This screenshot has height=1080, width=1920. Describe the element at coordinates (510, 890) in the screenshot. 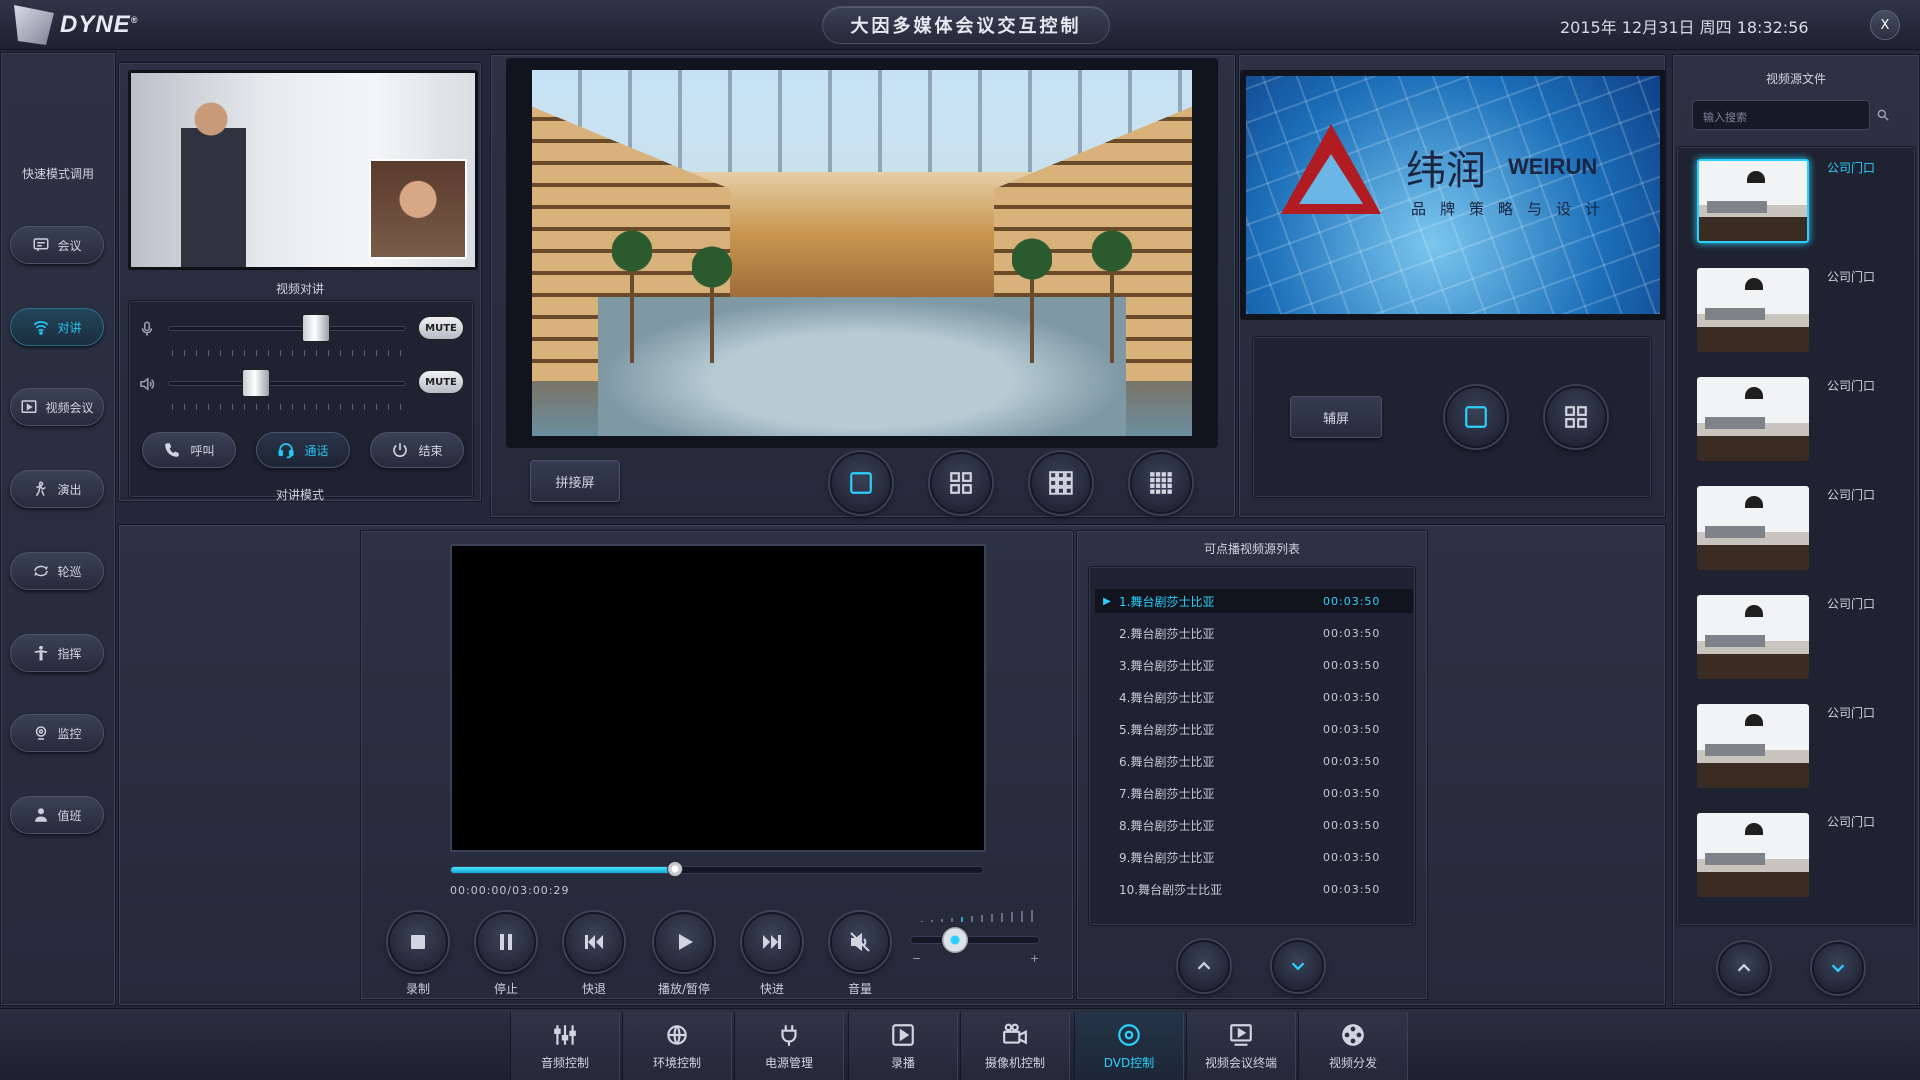

I see `playback-time: 00:00:00/03:00:29` at that location.